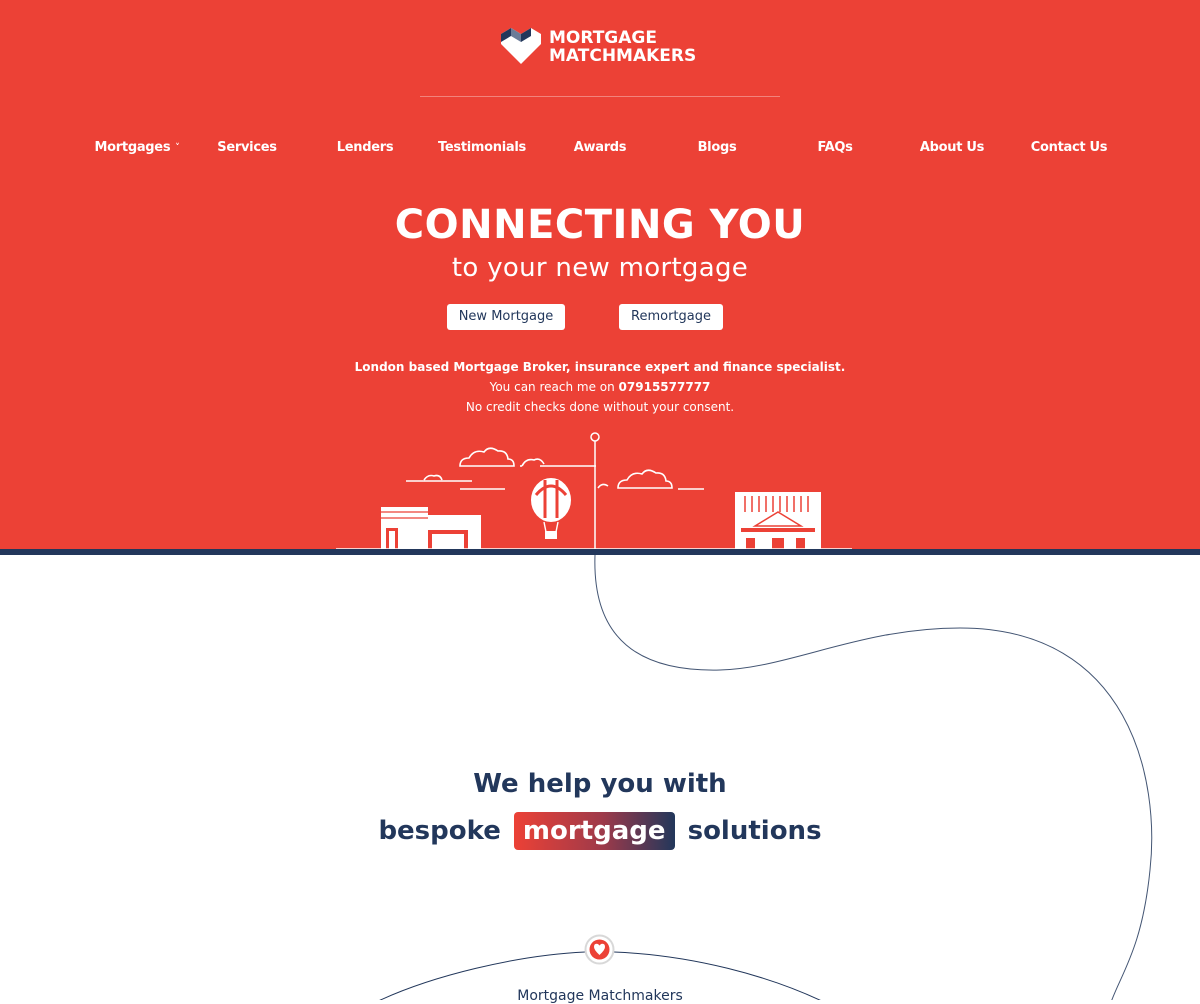 The width and height of the screenshot is (1200, 1004). Describe the element at coordinates (754, 831) in the screenshot. I see `headline-post: solutions` at that location.